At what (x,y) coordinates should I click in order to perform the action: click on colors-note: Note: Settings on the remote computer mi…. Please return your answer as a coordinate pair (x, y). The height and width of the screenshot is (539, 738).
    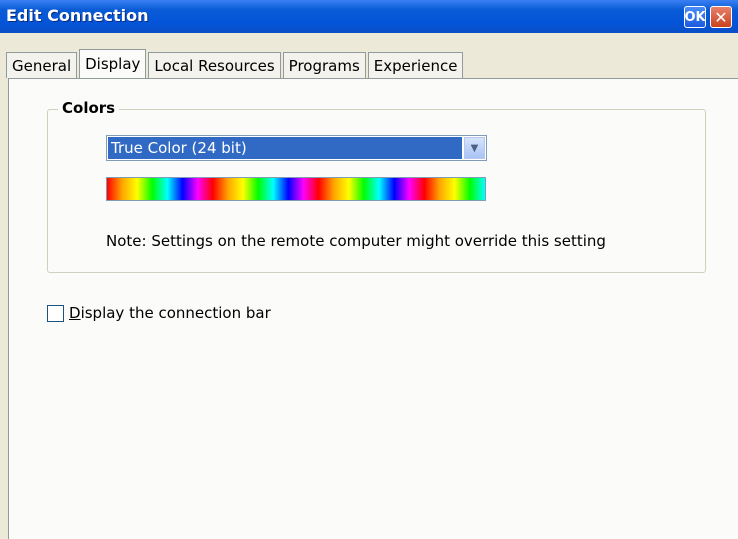
    Looking at the image, I should click on (356, 241).